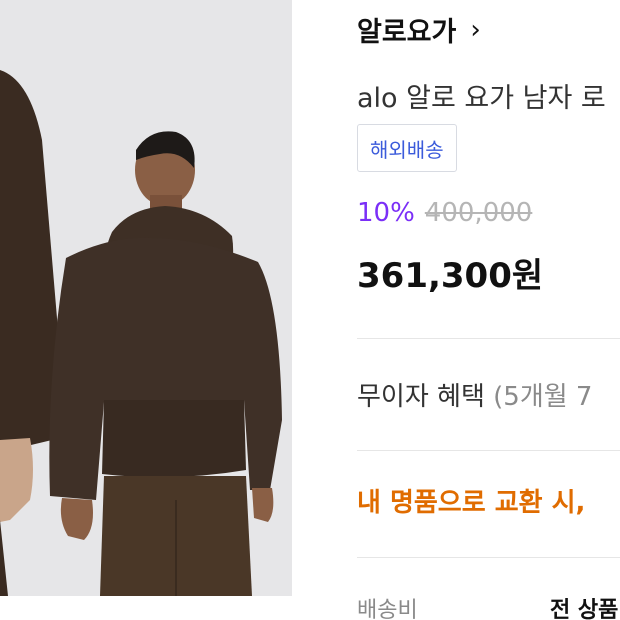 The image size is (620, 620). I want to click on shipping-label: 배송비, so click(387, 609).